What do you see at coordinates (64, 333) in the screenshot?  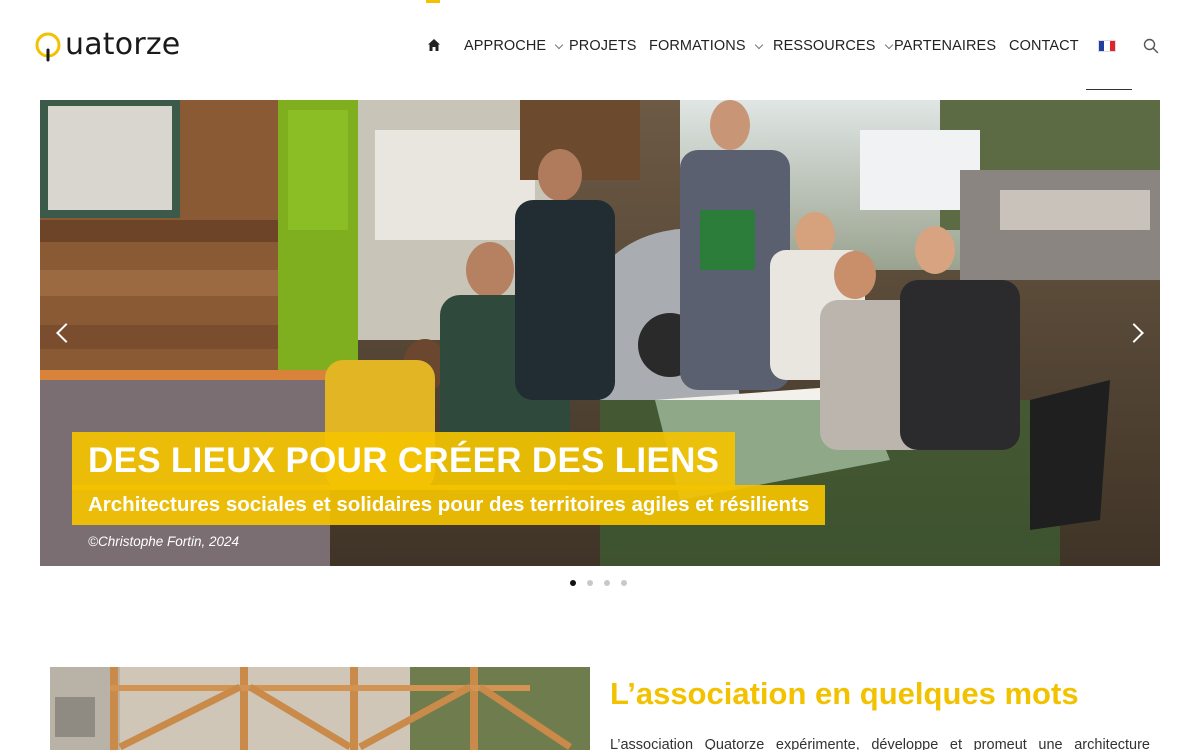 I see `slider-prev-button` at bounding box center [64, 333].